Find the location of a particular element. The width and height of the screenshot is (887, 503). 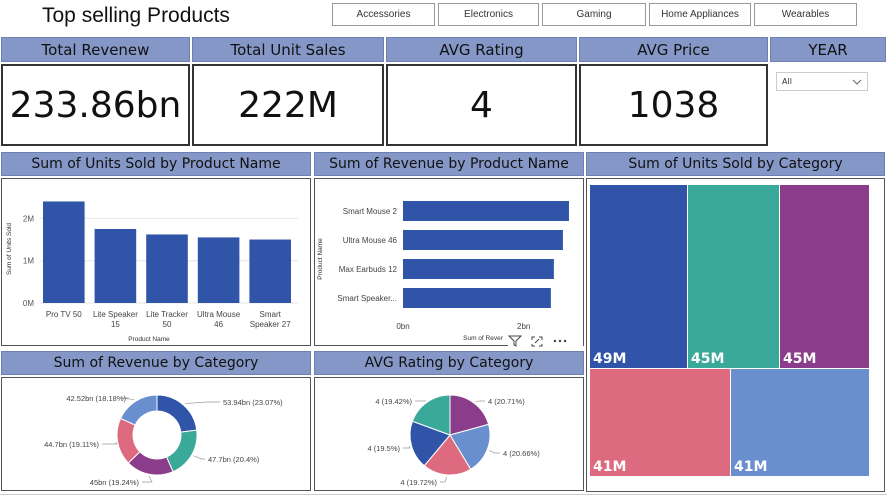

y-tick-label: 0M is located at coordinates (28, 303).